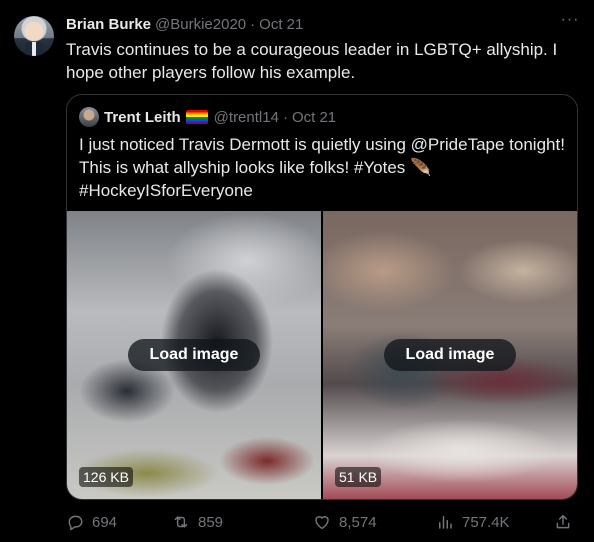  Describe the element at coordinates (211, 522) in the screenshot. I see `retweet-count: 859` at that location.